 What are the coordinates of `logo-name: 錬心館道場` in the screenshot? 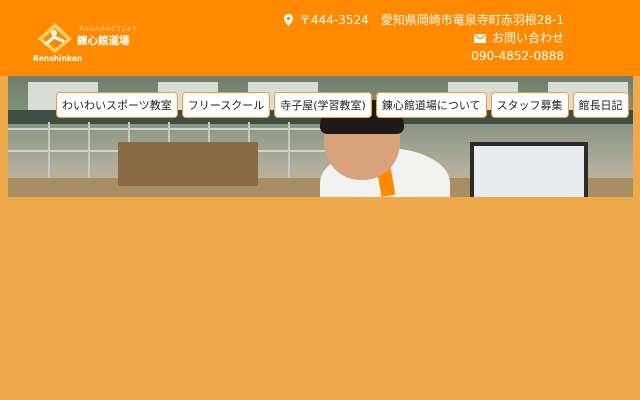 It's located at (103, 41).